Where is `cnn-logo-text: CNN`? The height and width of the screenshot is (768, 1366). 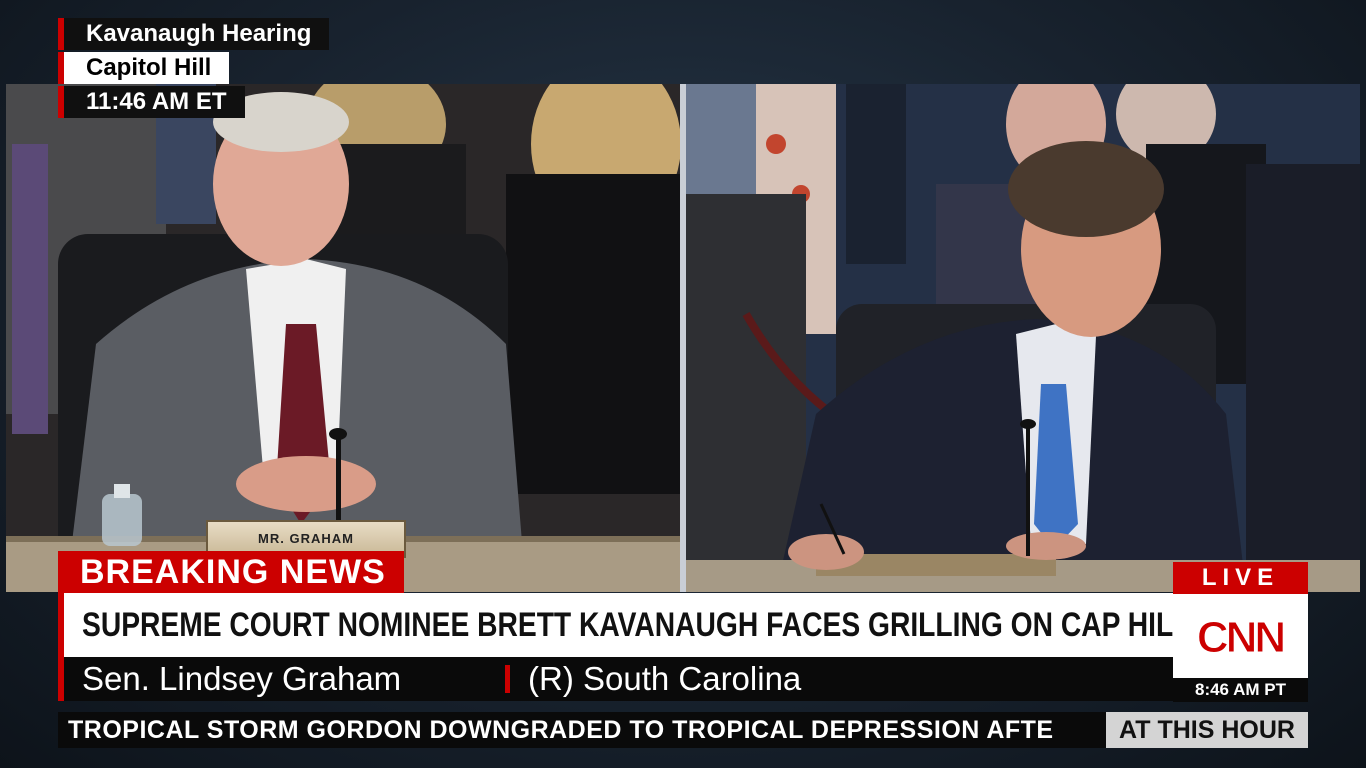 cnn-logo-text: CNN is located at coordinates (1240, 637).